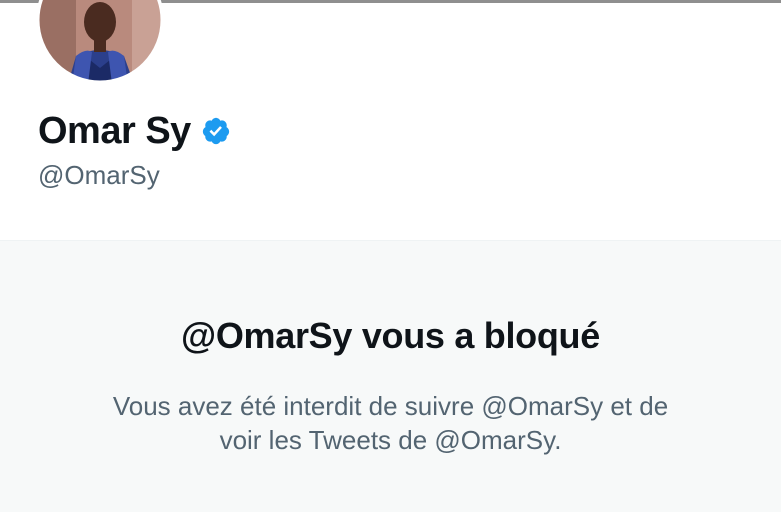 Image resolution: width=781 pixels, height=512 pixels. Describe the element at coordinates (99, 175) in the screenshot. I see `profile-handle: @OmarSy` at that location.